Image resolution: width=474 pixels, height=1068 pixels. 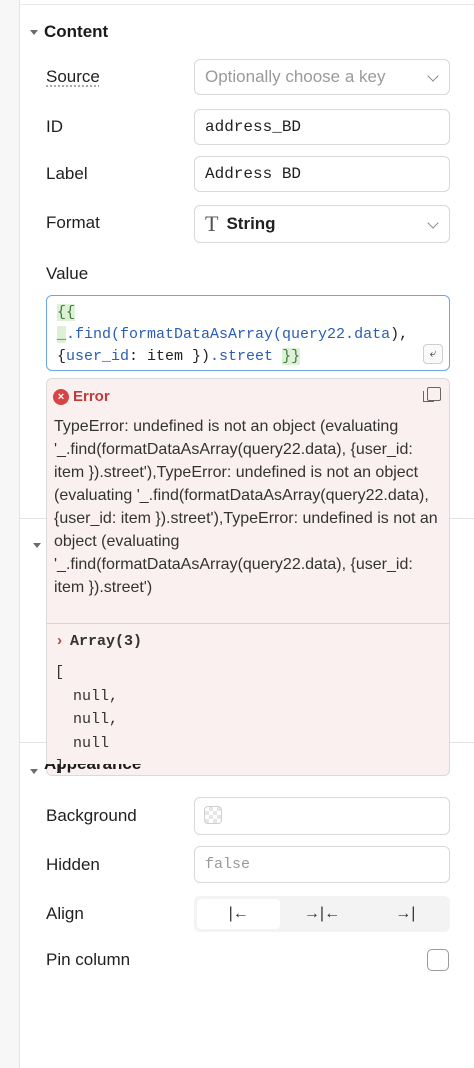 What do you see at coordinates (92, 769) in the screenshot?
I see `section-title: Appearance` at bounding box center [92, 769].